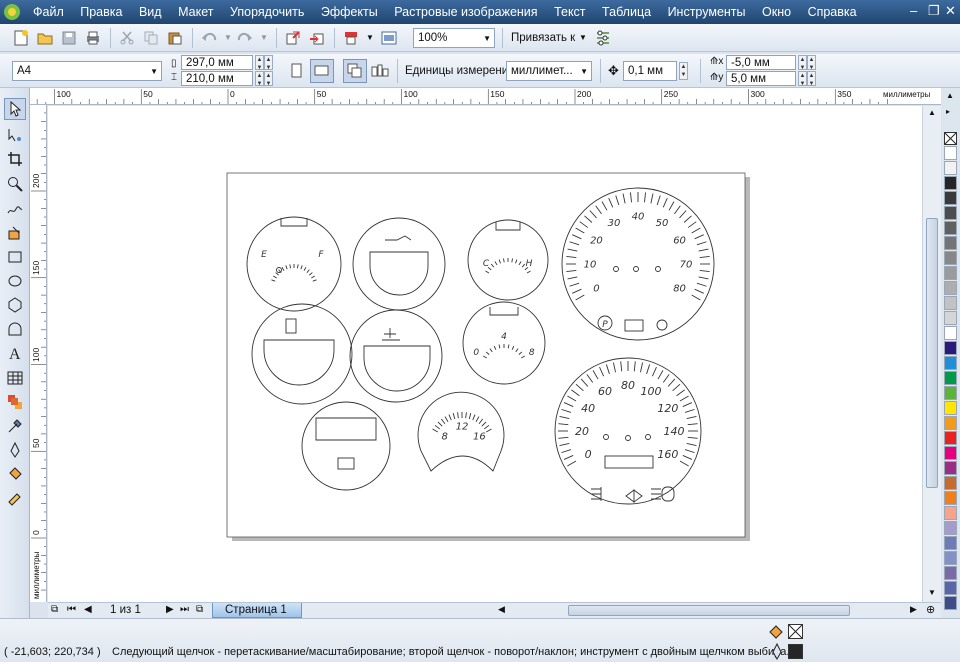 This screenshot has height=662, width=960. What do you see at coordinates (48, 12) in the screenshot?
I see `menu-file: Файл` at bounding box center [48, 12].